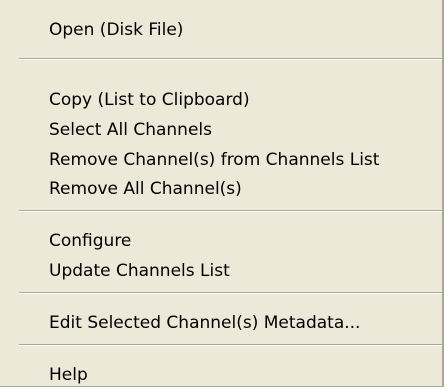 This screenshot has width=448, height=389. Describe the element at coordinates (68, 375) in the screenshot. I see `menu-item-help: Help` at that location.